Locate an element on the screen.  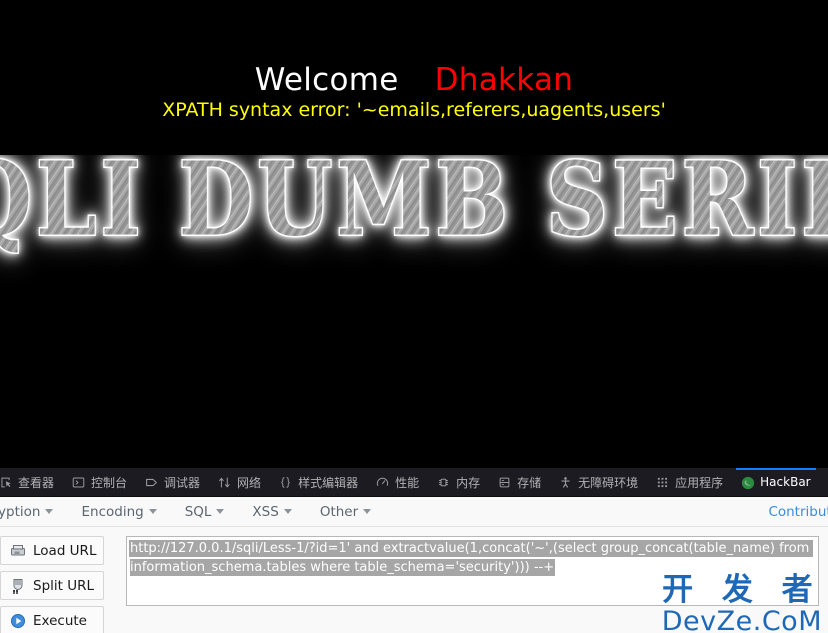
load-url-button: Load URL is located at coordinates (52, 550).